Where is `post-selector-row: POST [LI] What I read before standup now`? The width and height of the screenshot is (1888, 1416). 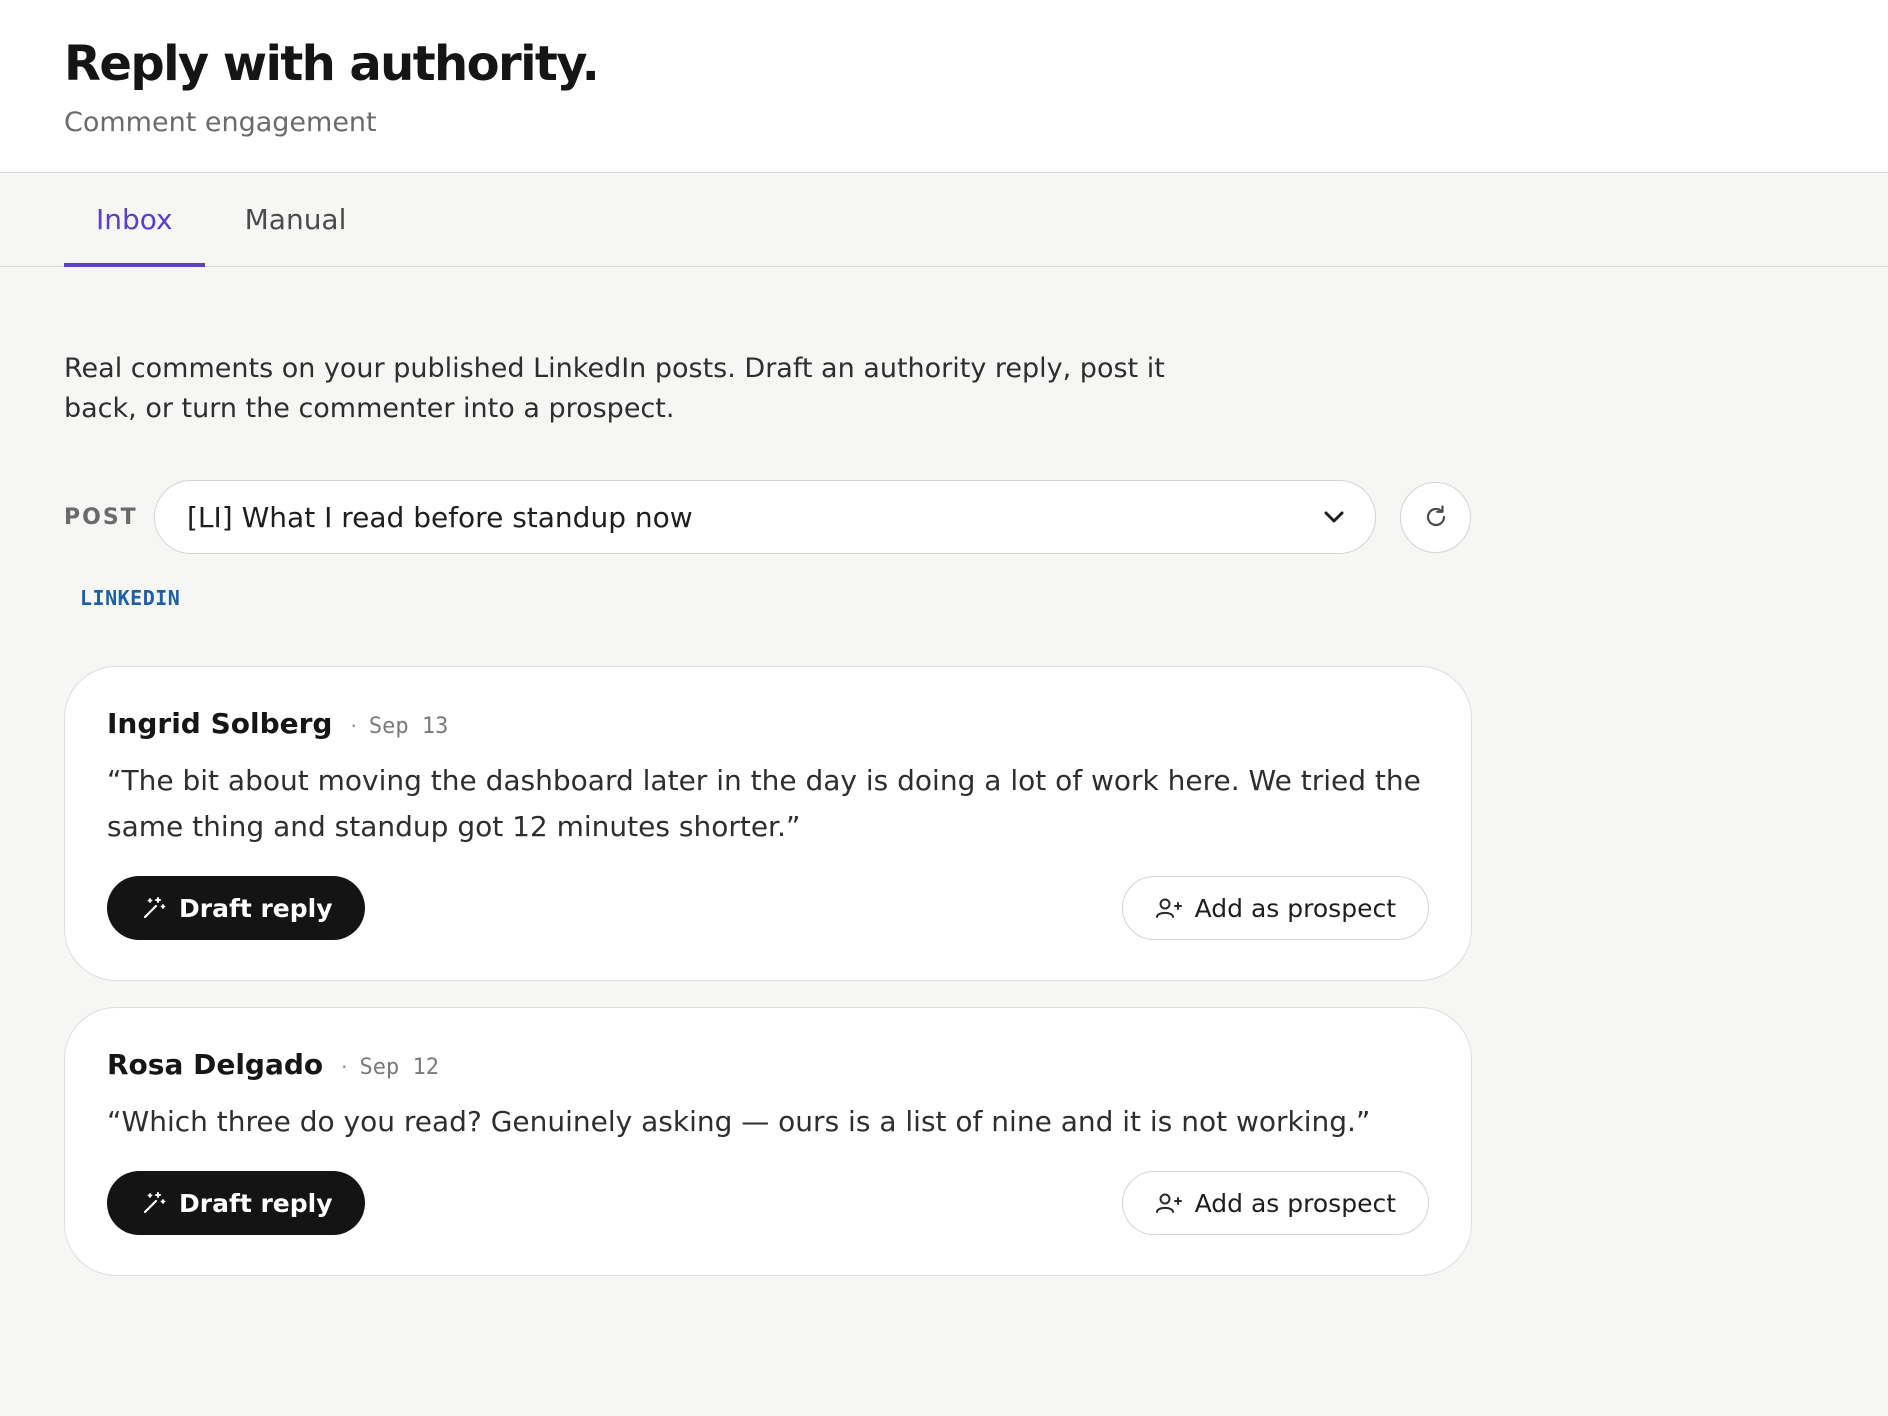 post-selector-row: POST [LI] What I read before standup now is located at coordinates (944, 517).